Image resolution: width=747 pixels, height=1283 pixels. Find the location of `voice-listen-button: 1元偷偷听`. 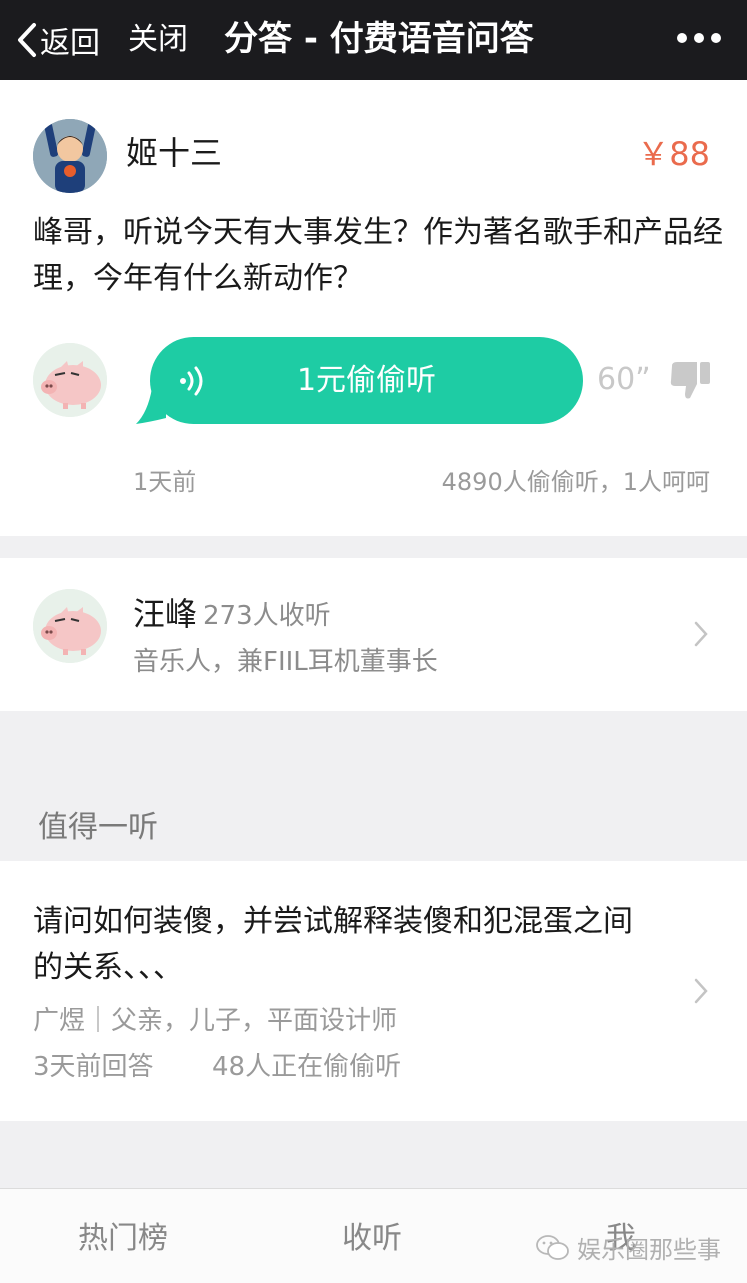

voice-listen-button: 1元偷偷听 is located at coordinates (366, 380).